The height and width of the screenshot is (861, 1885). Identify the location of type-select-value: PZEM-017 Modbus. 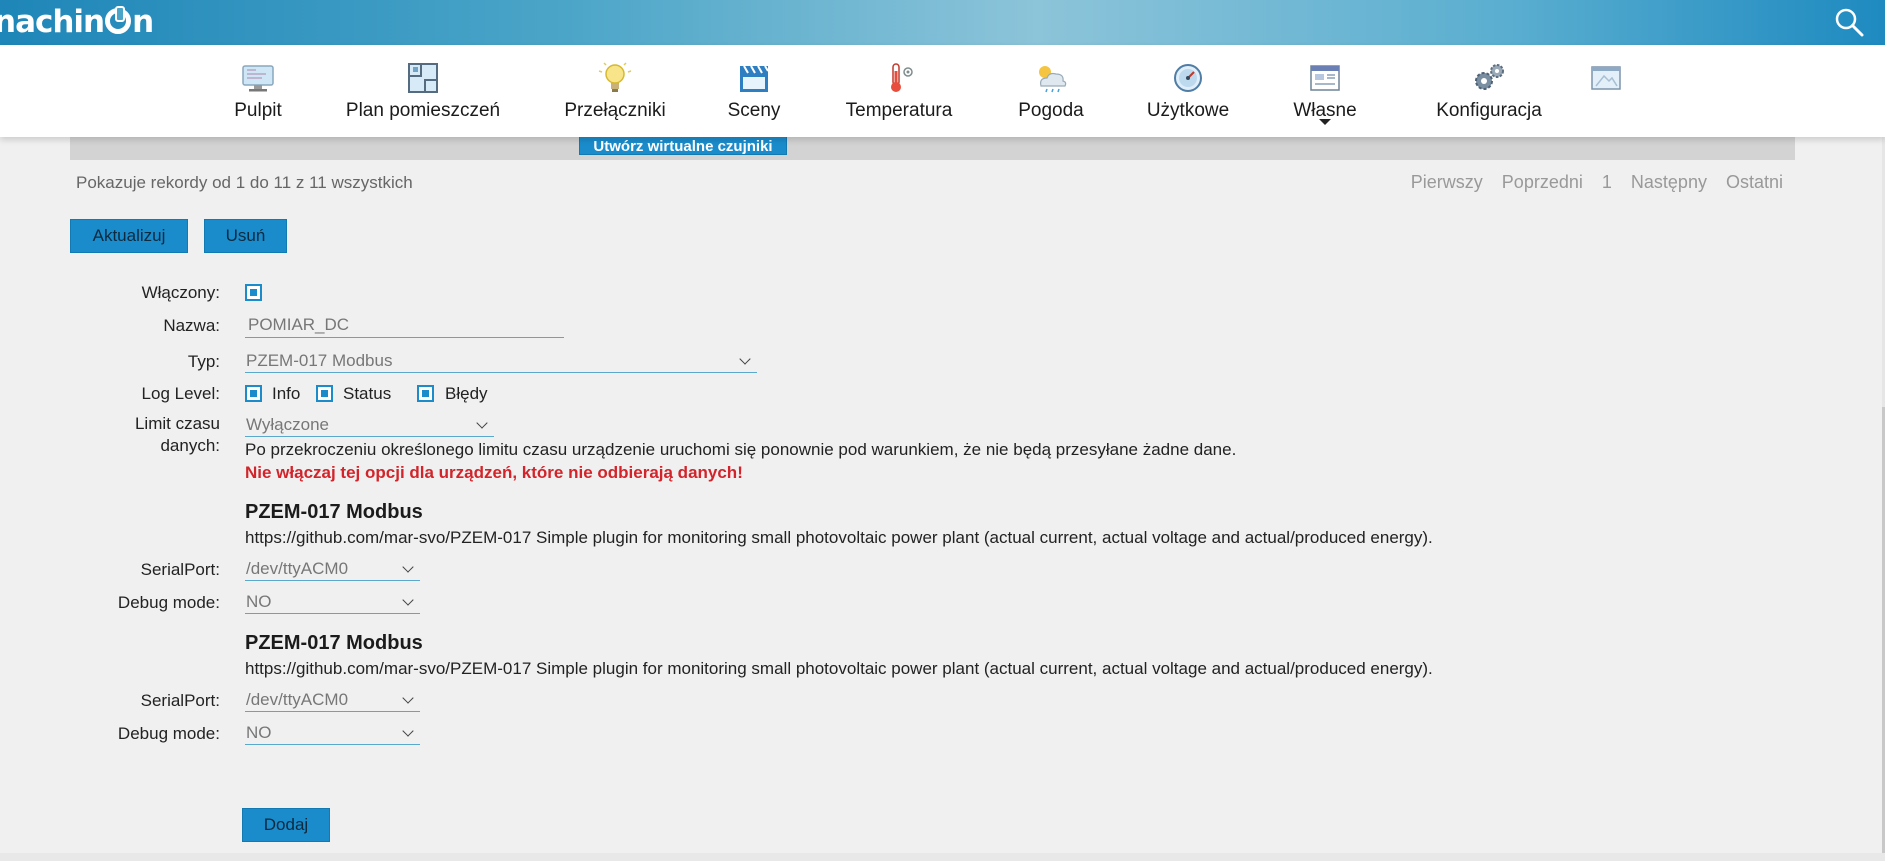
(319, 360).